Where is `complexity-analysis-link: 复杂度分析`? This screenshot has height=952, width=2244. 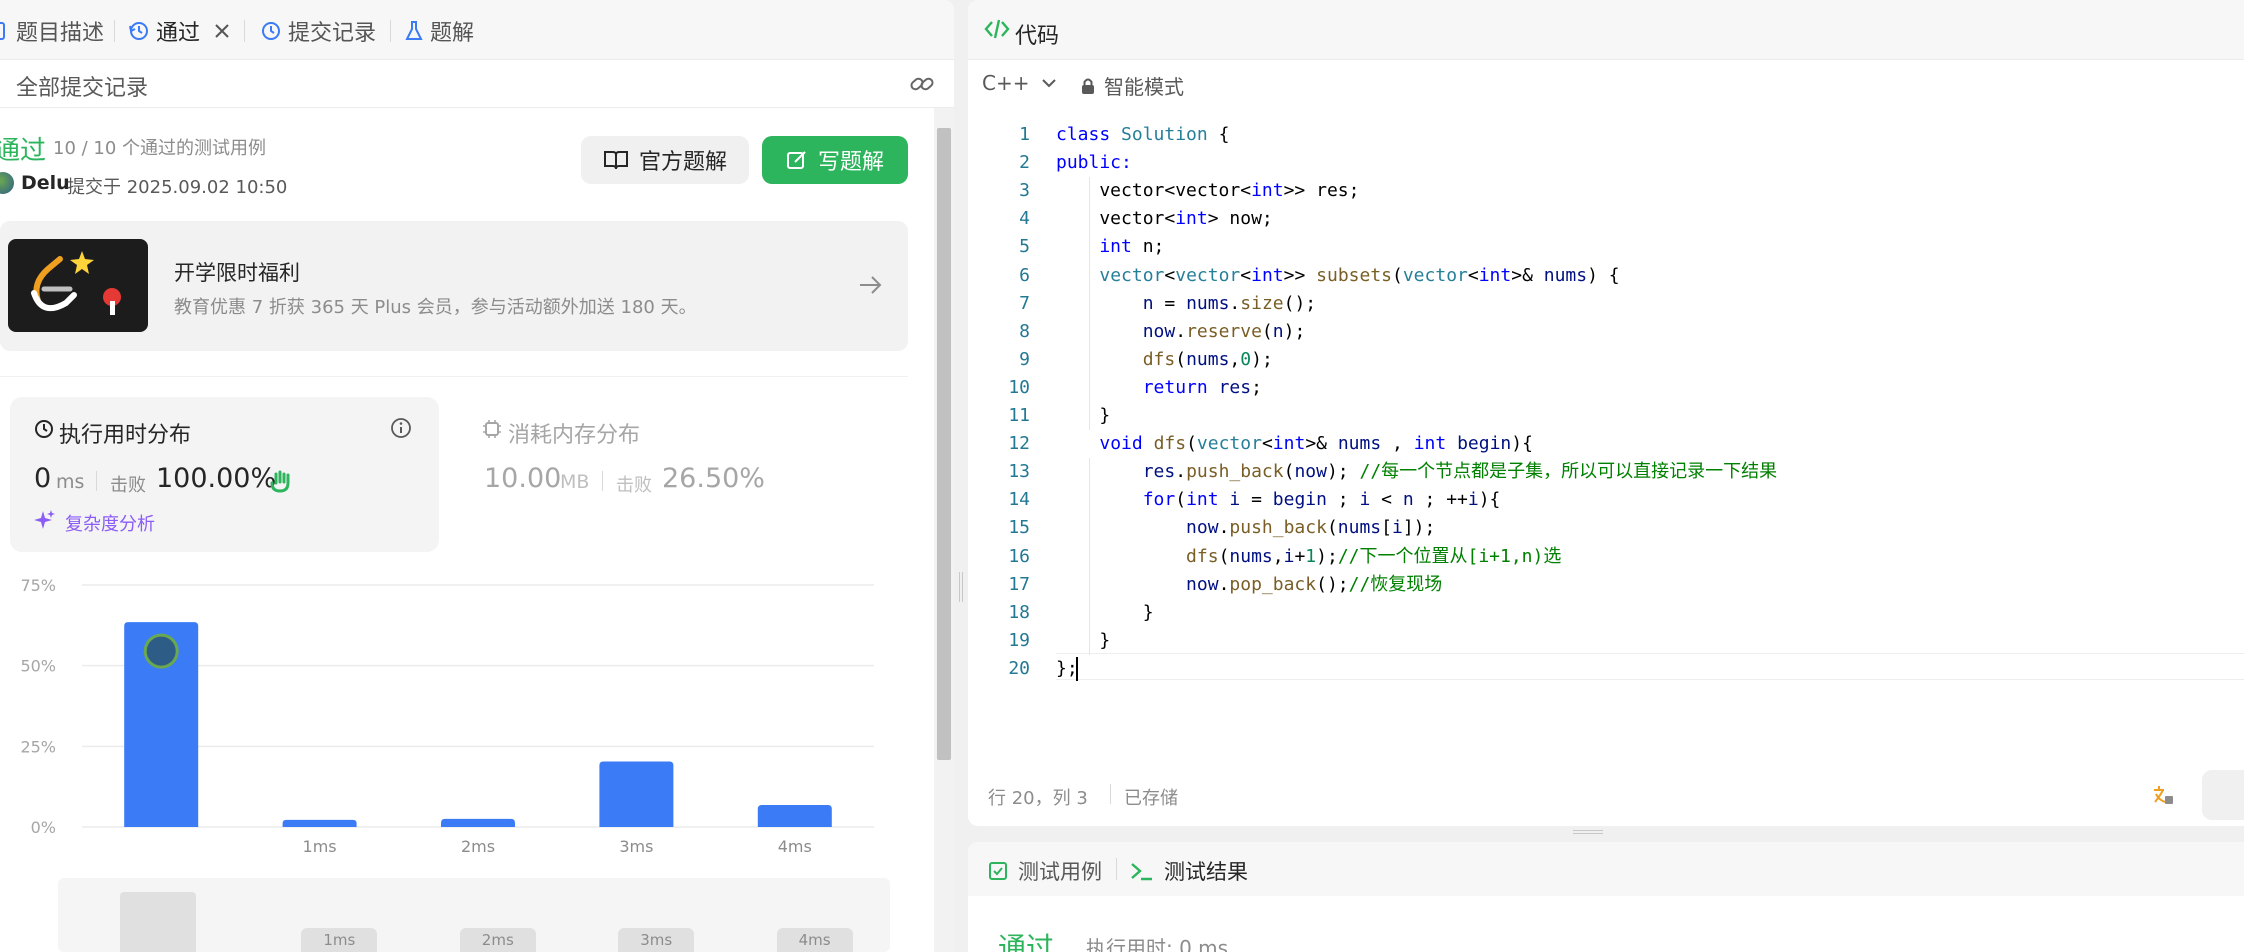 complexity-analysis-link: 复杂度分析 is located at coordinates (110, 523).